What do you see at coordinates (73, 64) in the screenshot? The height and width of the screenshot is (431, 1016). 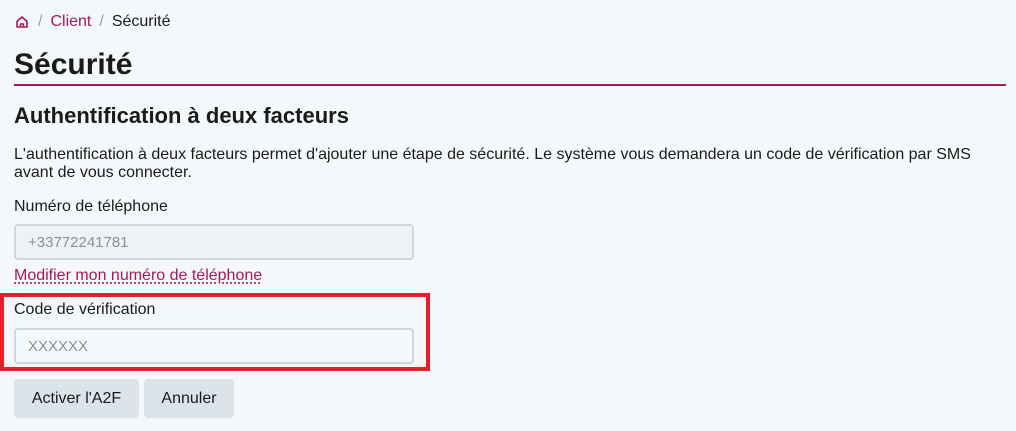 I see `page-title: Sécurité` at bounding box center [73, 64].